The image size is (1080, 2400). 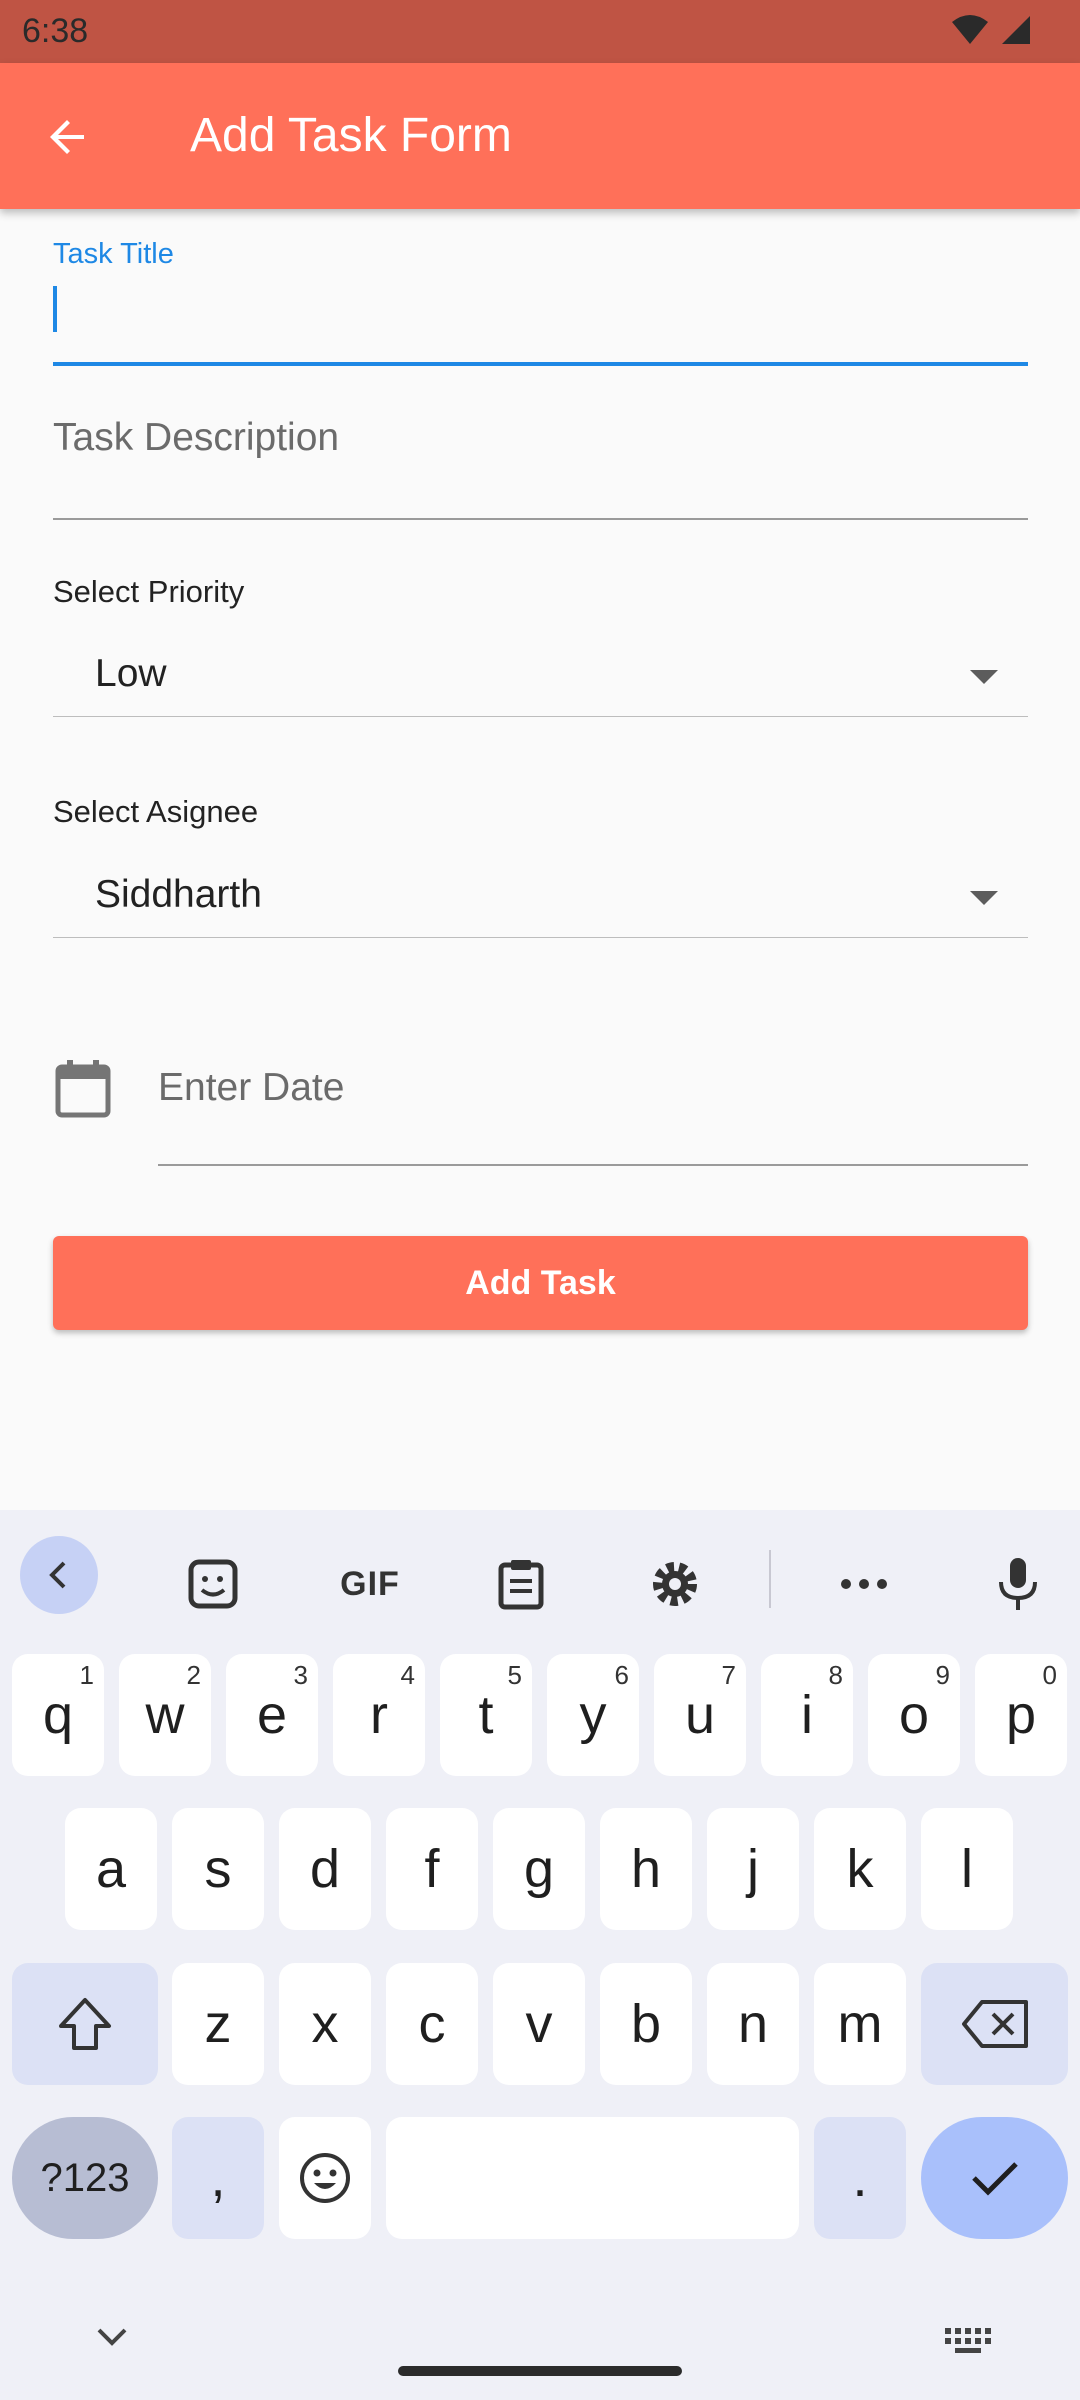 I want to click on calendar-button, so click(x=83, y=1089).